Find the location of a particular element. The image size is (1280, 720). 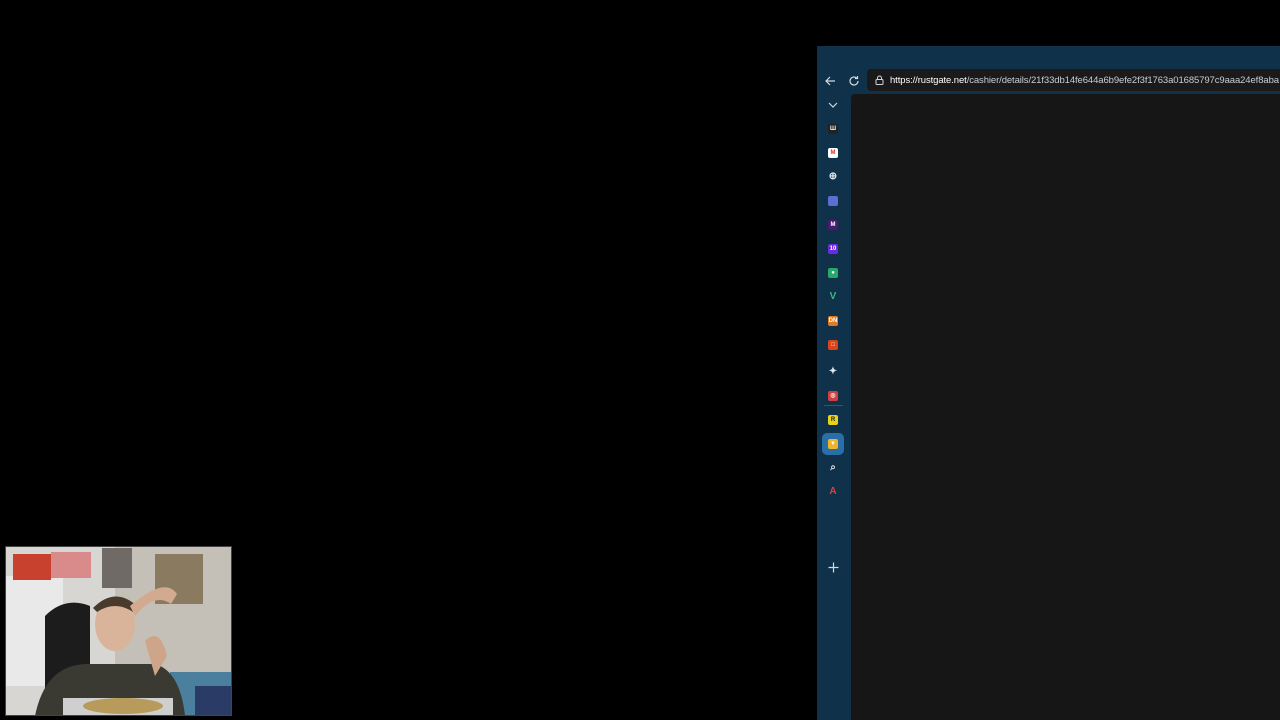

site-favicon: ▼ is located at coordinates (833, 444).